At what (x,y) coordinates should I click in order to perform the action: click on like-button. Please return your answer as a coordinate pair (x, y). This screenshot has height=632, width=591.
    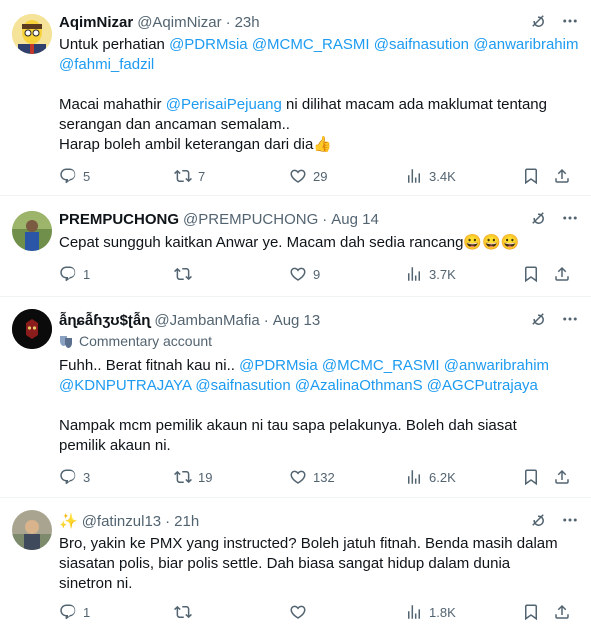
    Looking at the image, I should click on (301, 612).